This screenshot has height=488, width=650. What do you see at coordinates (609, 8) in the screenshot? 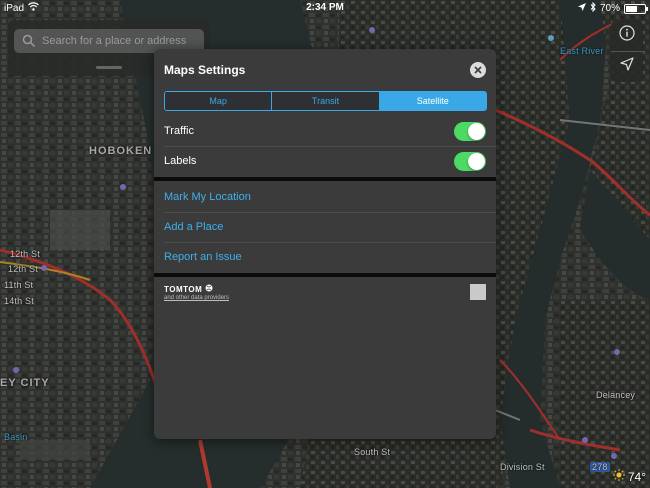
I see `battery-percent: 70%` at bounding box center [609, 8].